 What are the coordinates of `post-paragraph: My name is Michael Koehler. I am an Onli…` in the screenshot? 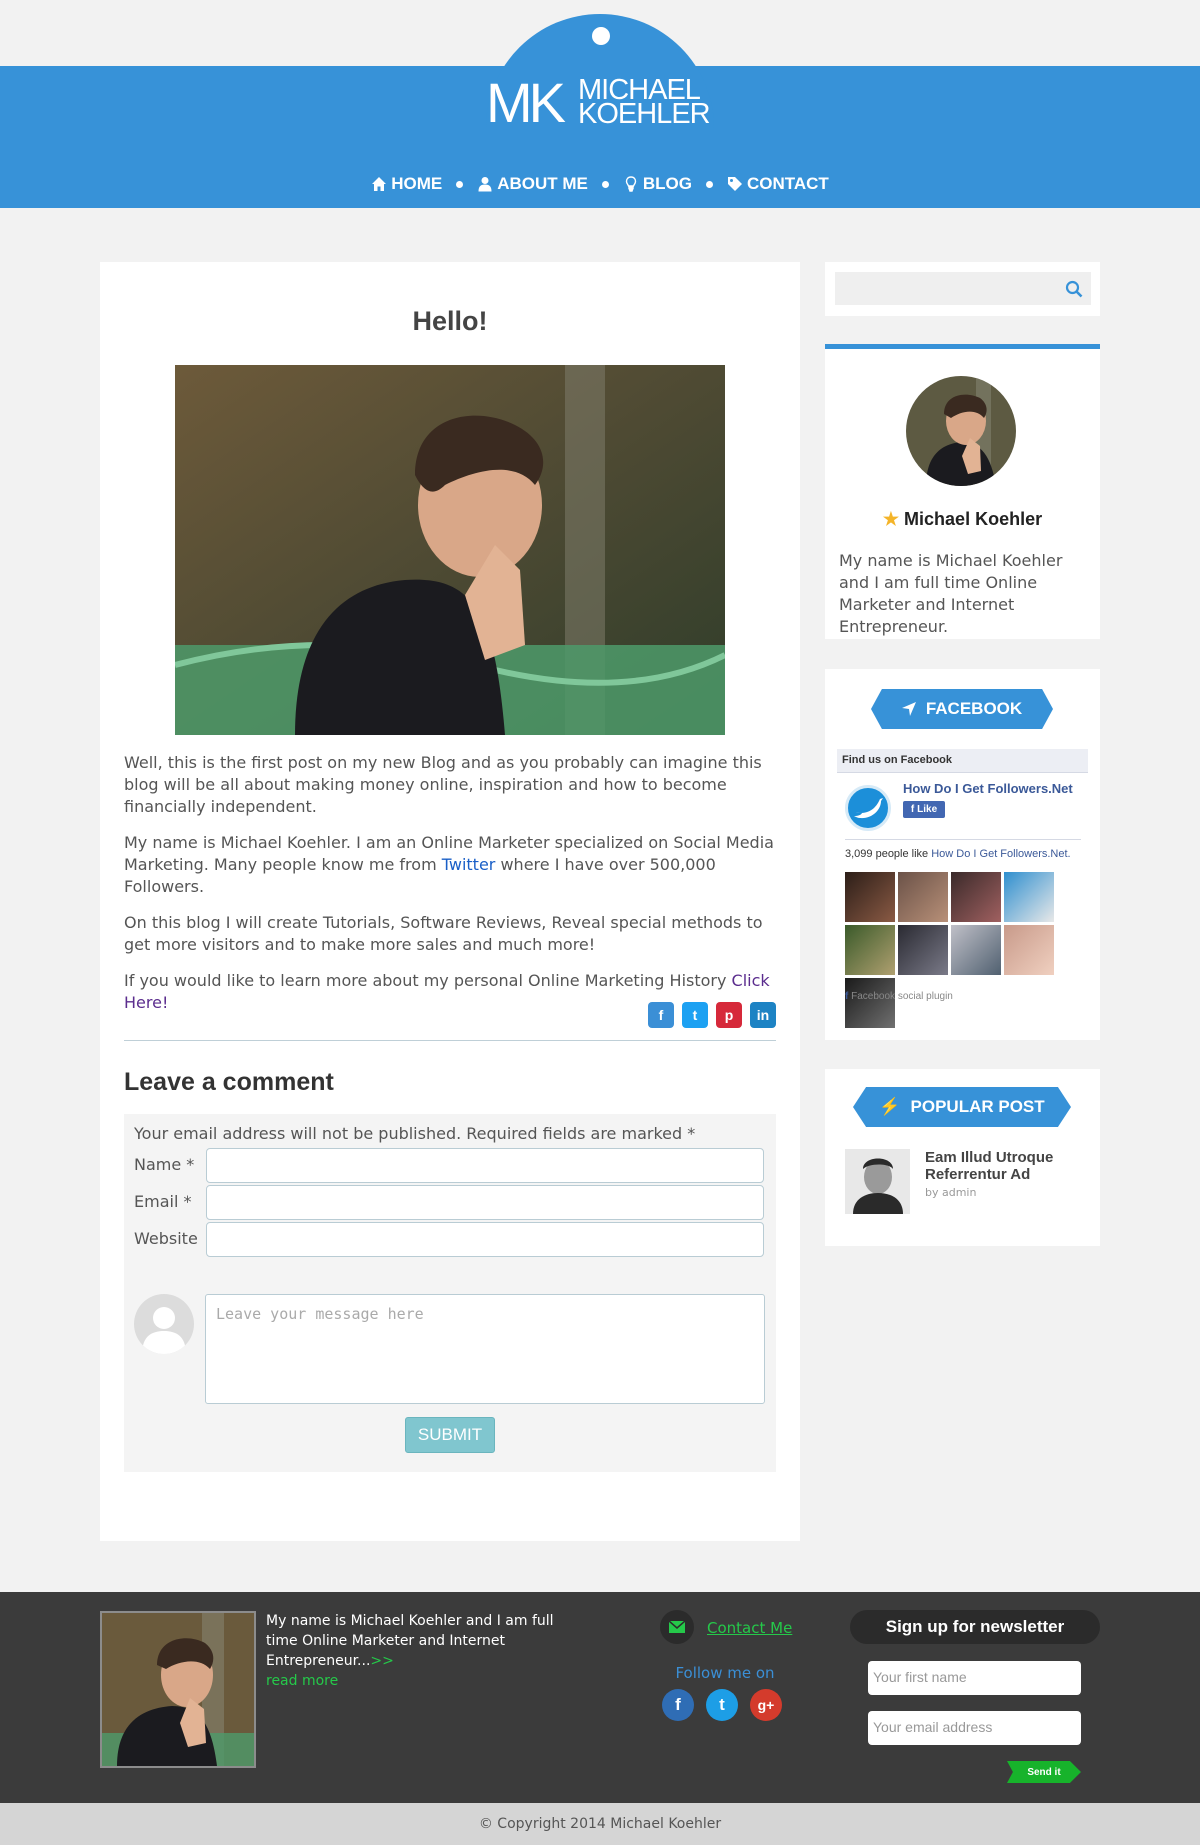 It's located at (449, 864).